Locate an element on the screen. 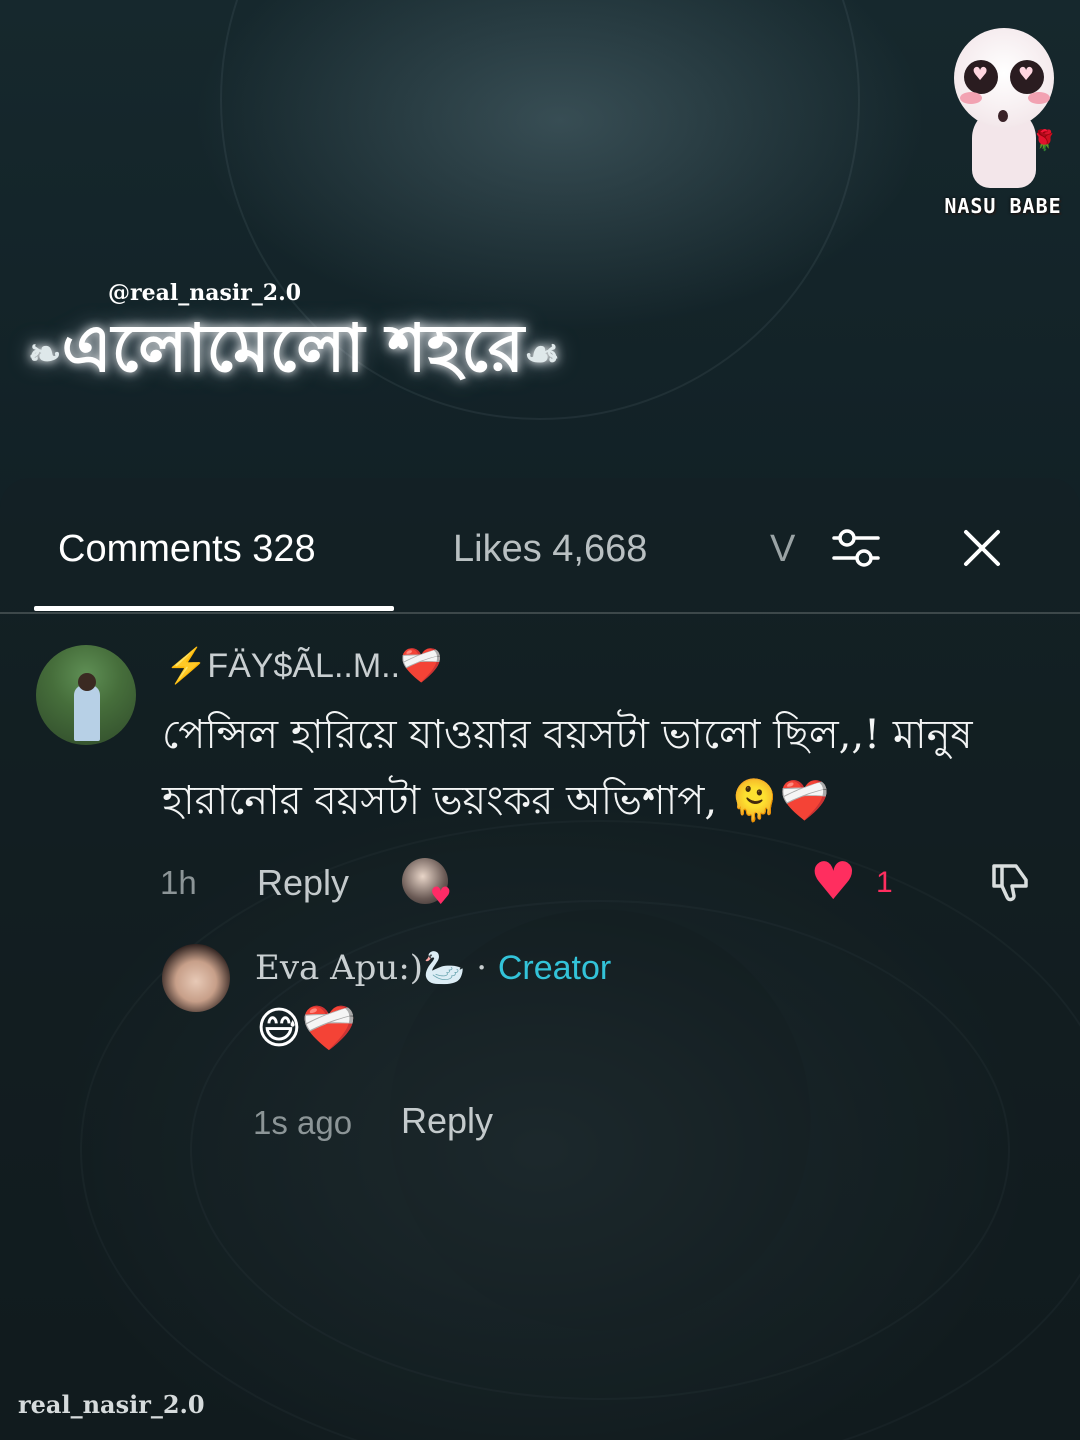 The height and width of the screenshot is (1440, 1080). brand-name: NASU BABE is located at coordinates (1003, 206).